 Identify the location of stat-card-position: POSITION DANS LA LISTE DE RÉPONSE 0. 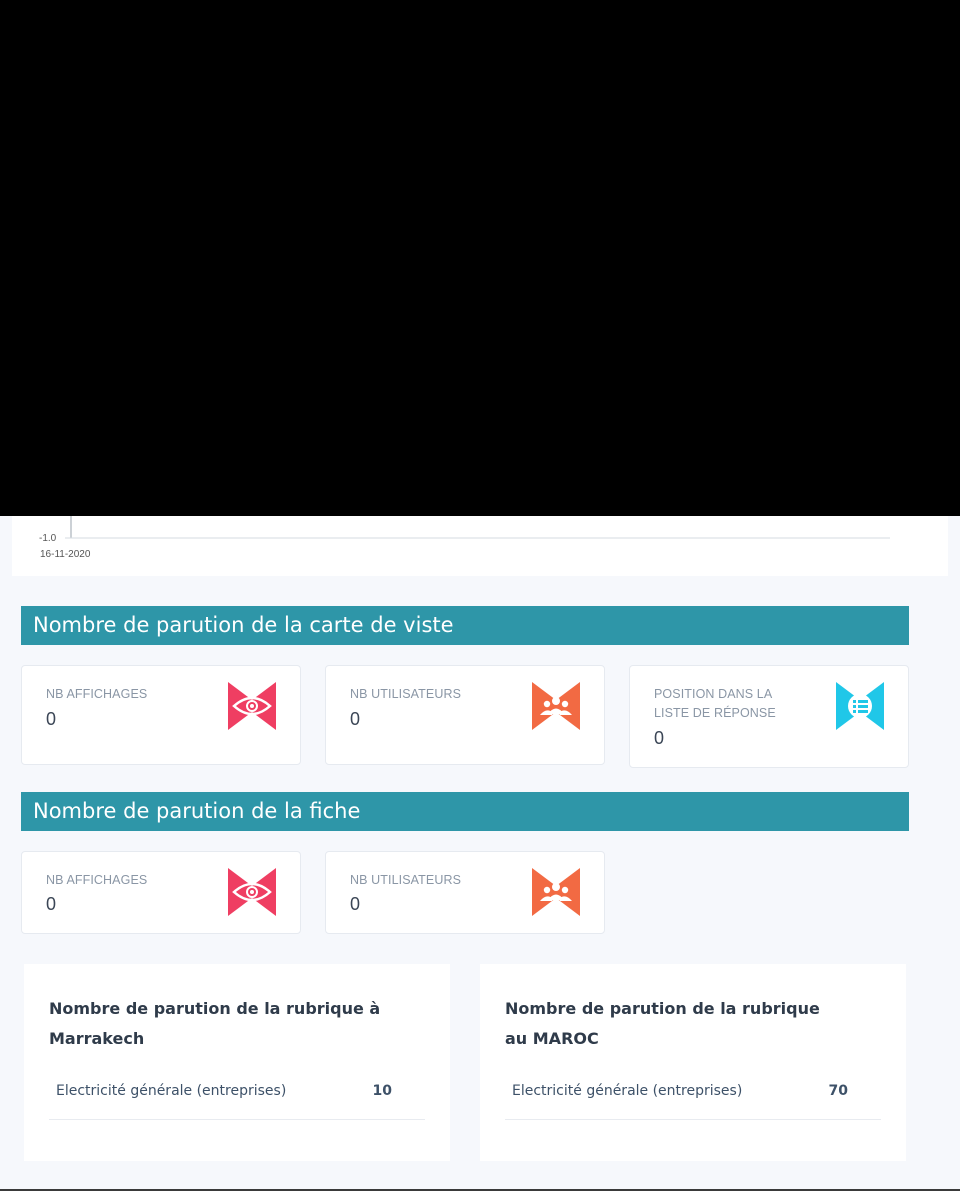
(769, 716).